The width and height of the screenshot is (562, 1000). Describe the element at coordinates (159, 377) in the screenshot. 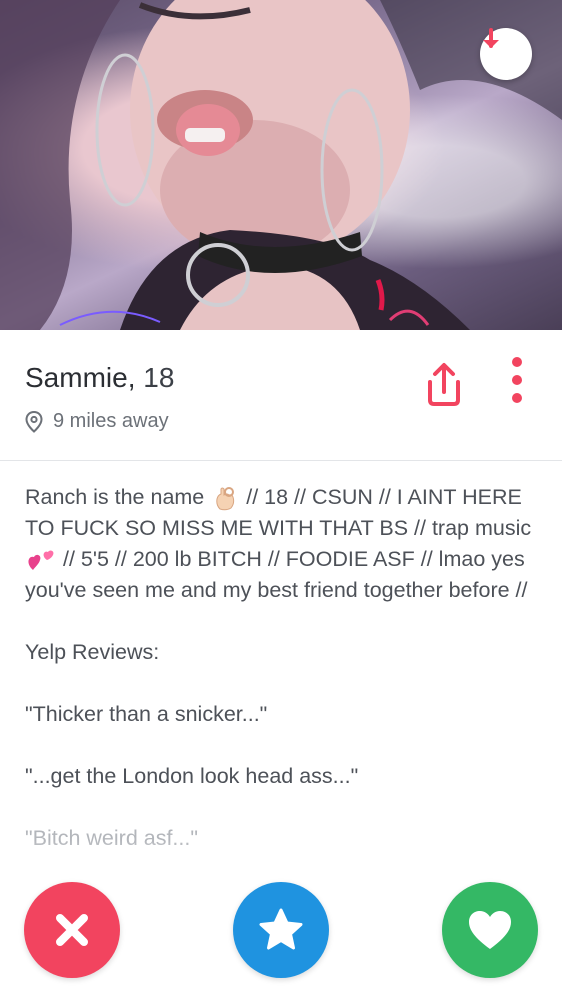

I see `profile-age: 18` at that location.